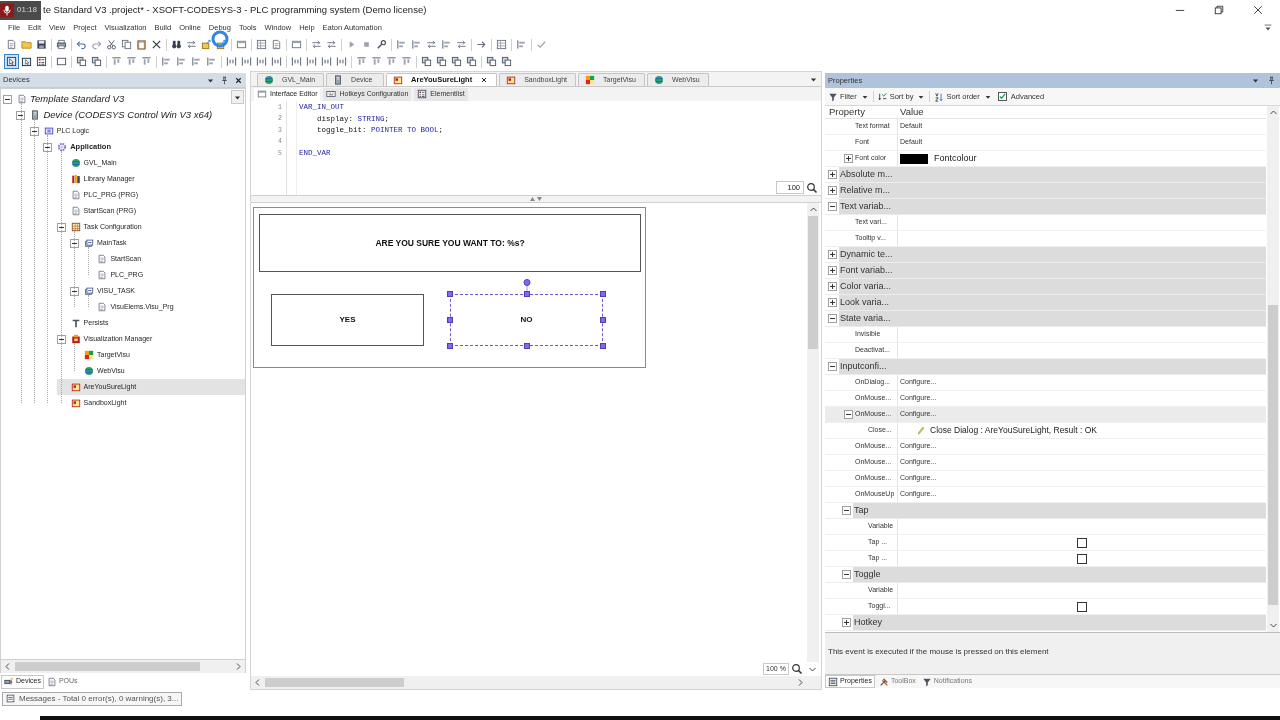 The width and height of the screenshot is (1280, 720). What do you see at coordinates (366, 44) in the screenshot?
I see `stop-icon` at bounding box center [366, 44].